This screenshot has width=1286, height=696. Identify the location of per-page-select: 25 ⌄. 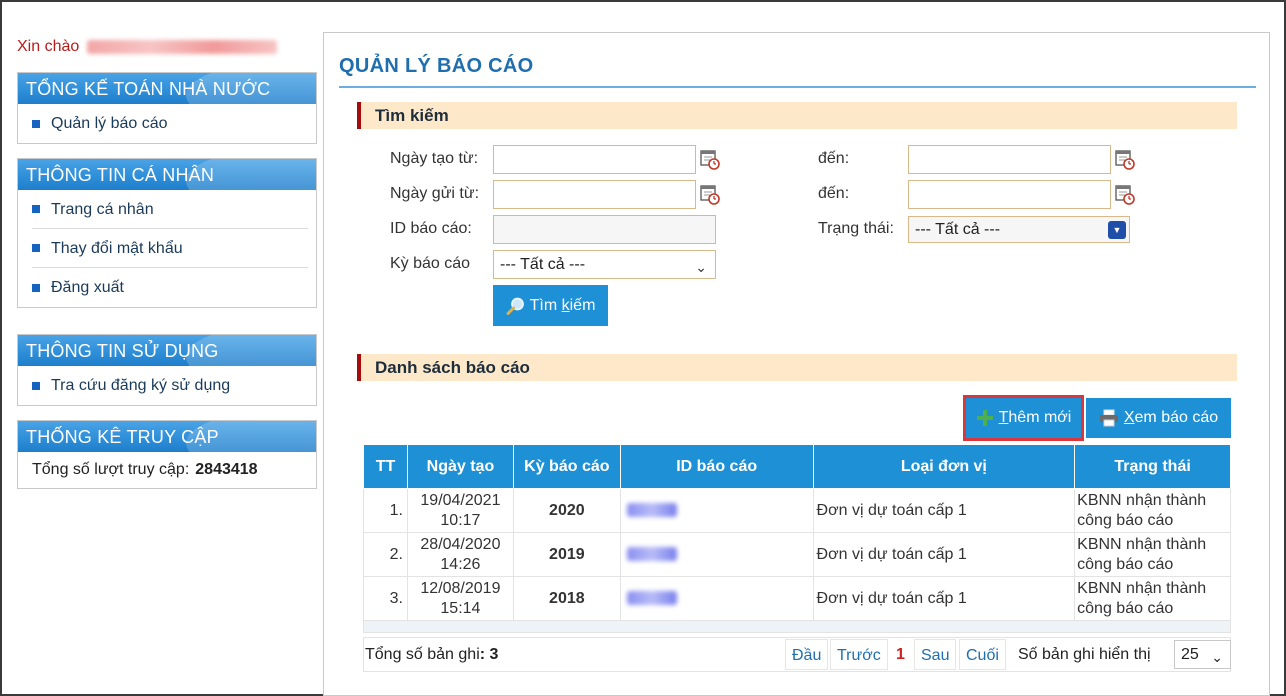
(1202, 654).